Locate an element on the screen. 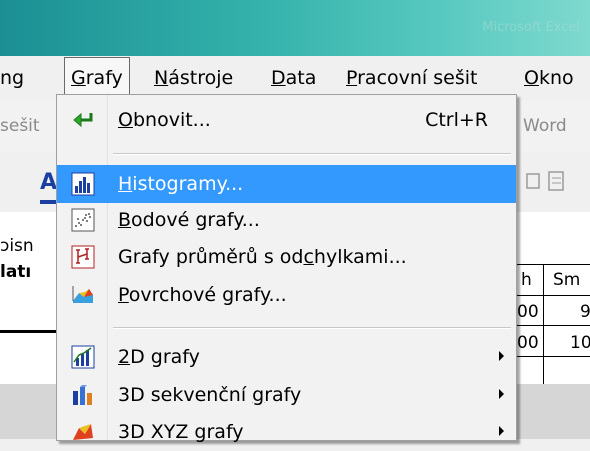 The image size is (590, 451). refresh-arrow-icon is located at coordinates (83, 120).